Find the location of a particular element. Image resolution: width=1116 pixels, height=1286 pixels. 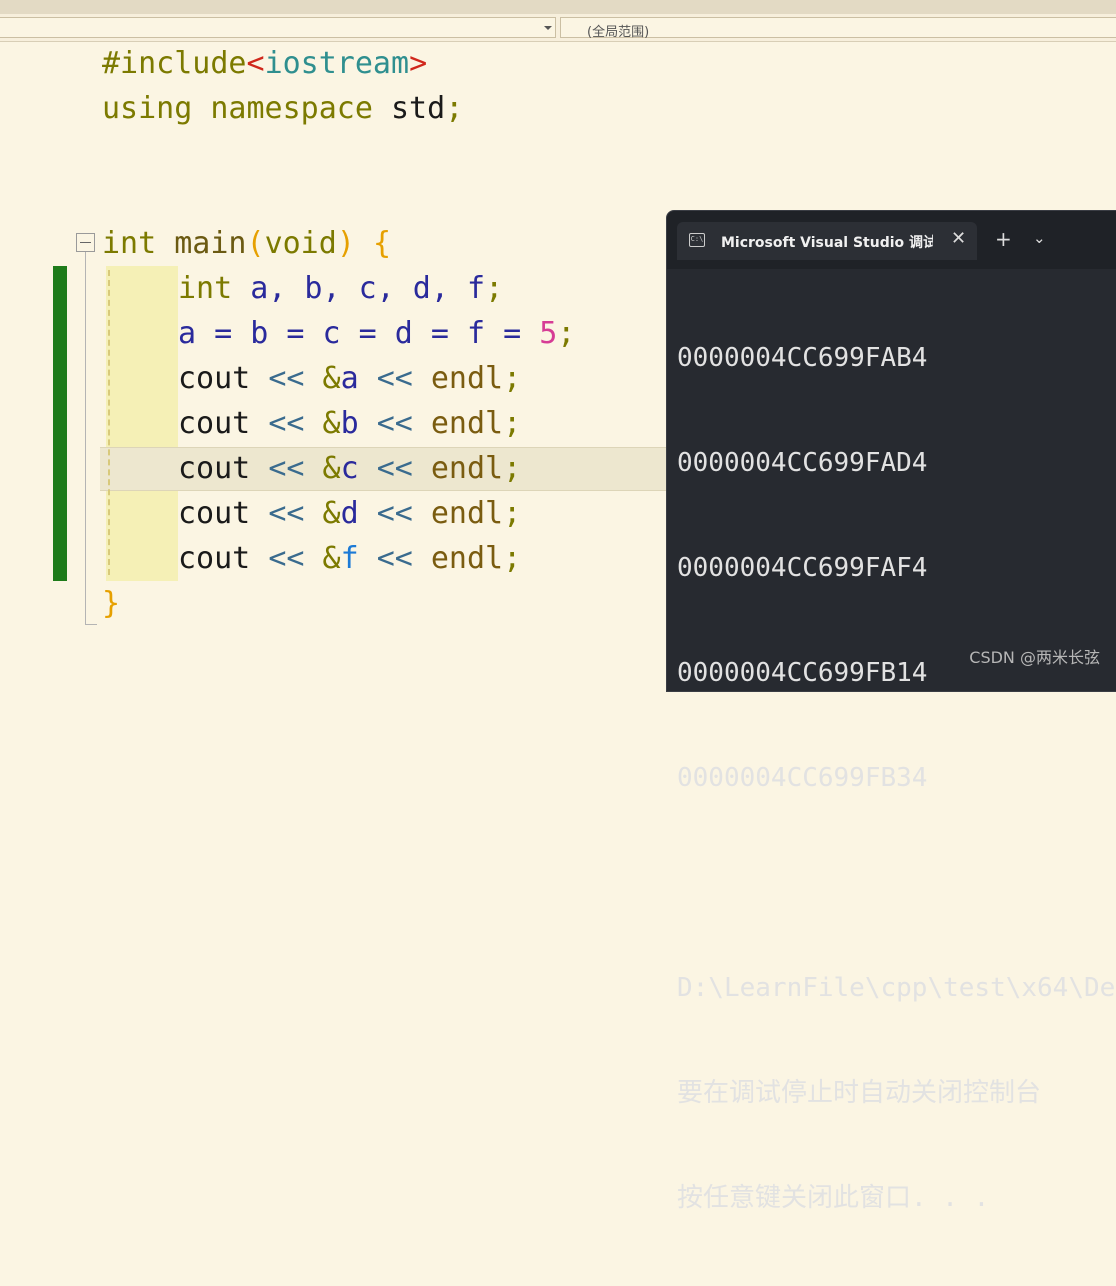

variable: f is located at coordinates (349, 558).